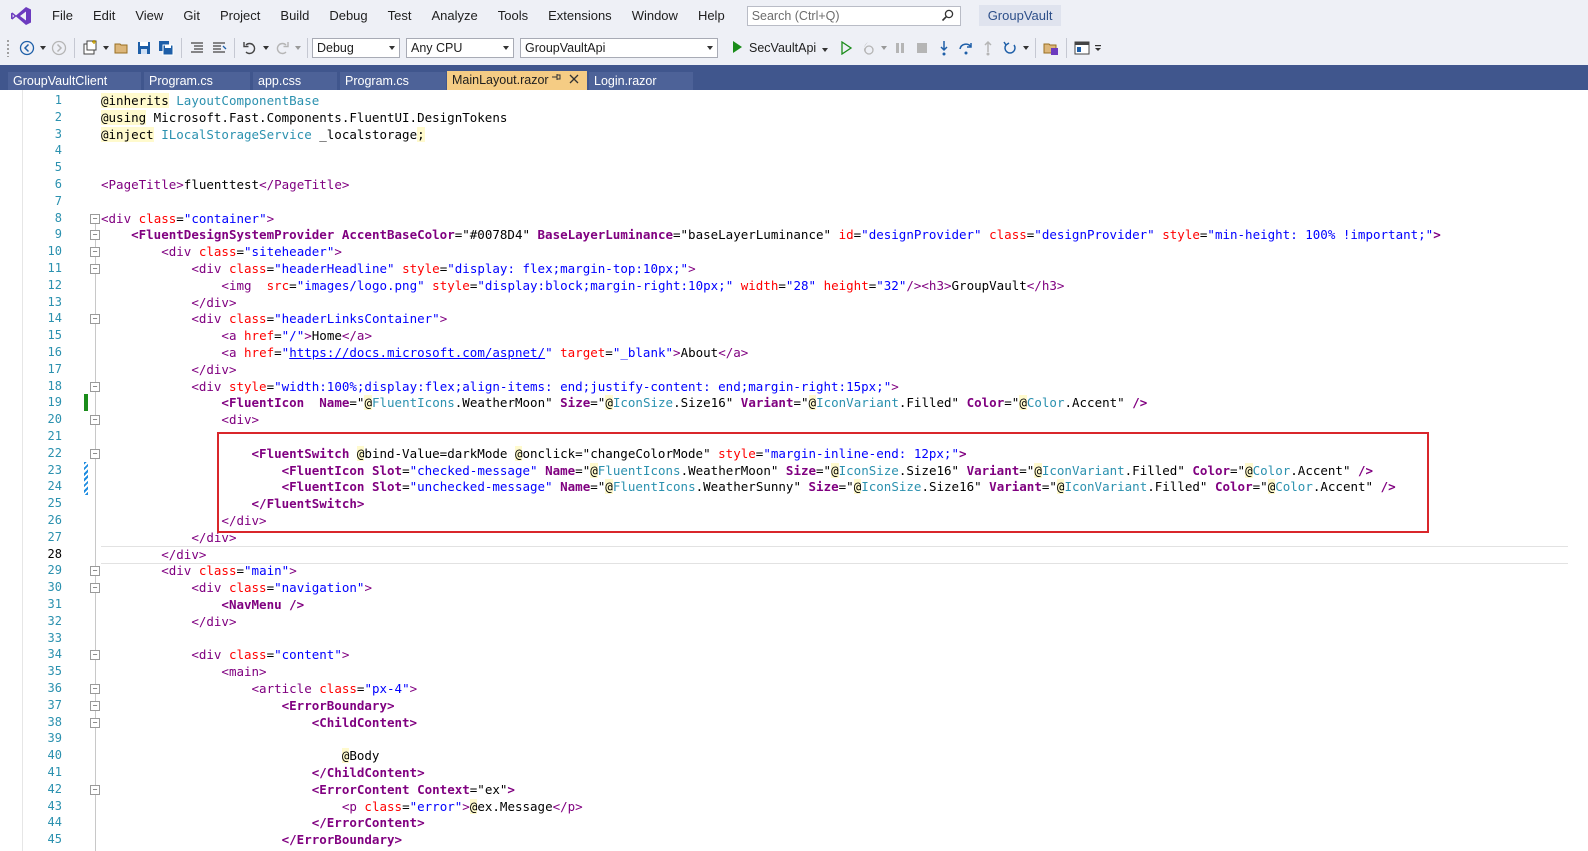 This screenshot has height=851, width=1588. What do you see at coordinates (221, 251) in the screenshot?
I see `code-line: <div class="siteheader">` at bounding box center [221, 251].